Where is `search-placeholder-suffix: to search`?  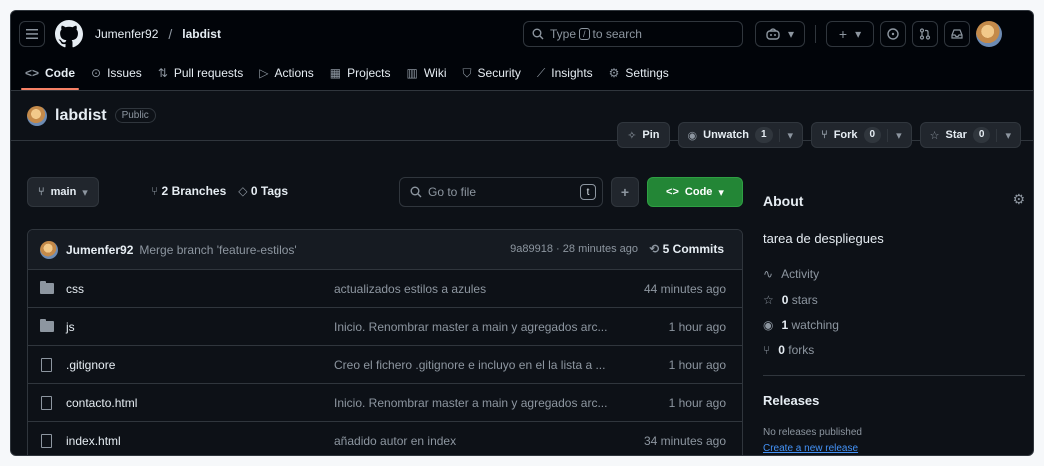 search-placeholder-suffix: to search is located at coordinates (617, 34).